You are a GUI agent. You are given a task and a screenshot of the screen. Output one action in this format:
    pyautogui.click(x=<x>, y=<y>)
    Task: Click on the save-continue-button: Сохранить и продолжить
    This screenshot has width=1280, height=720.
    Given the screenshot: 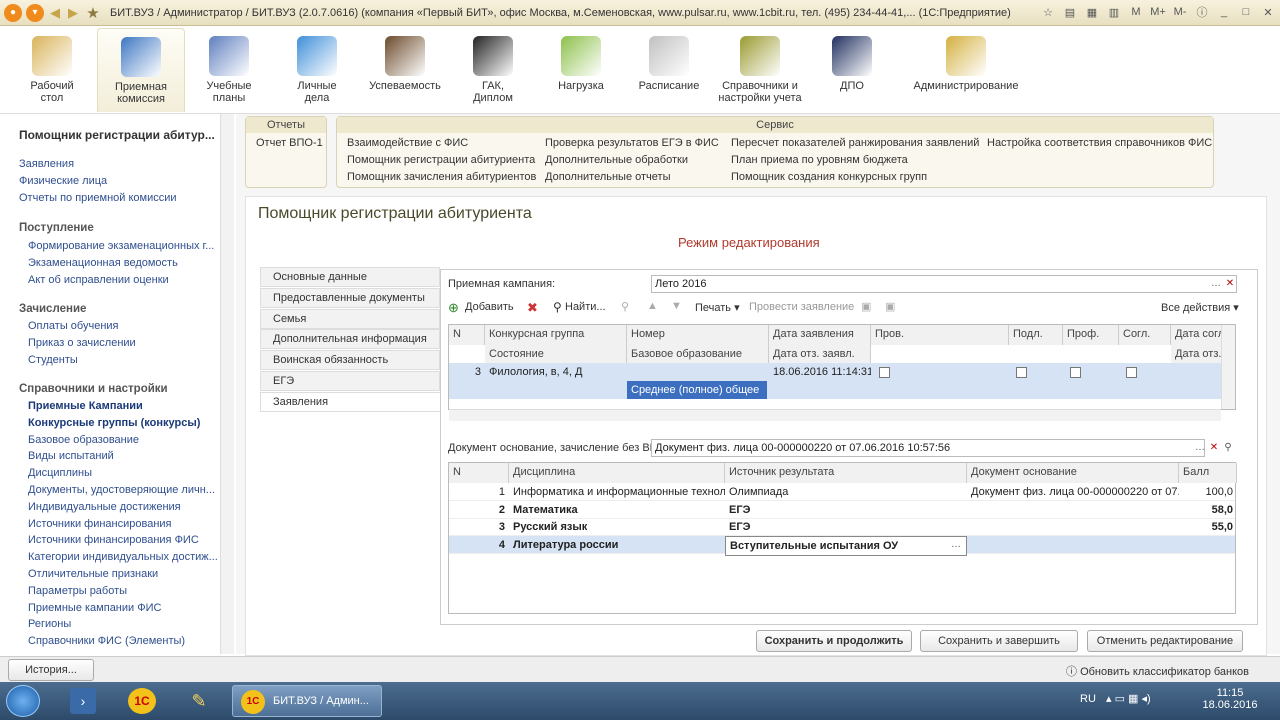 What is the action you would take?
    pyautogui.click(x=834, y=641)
    